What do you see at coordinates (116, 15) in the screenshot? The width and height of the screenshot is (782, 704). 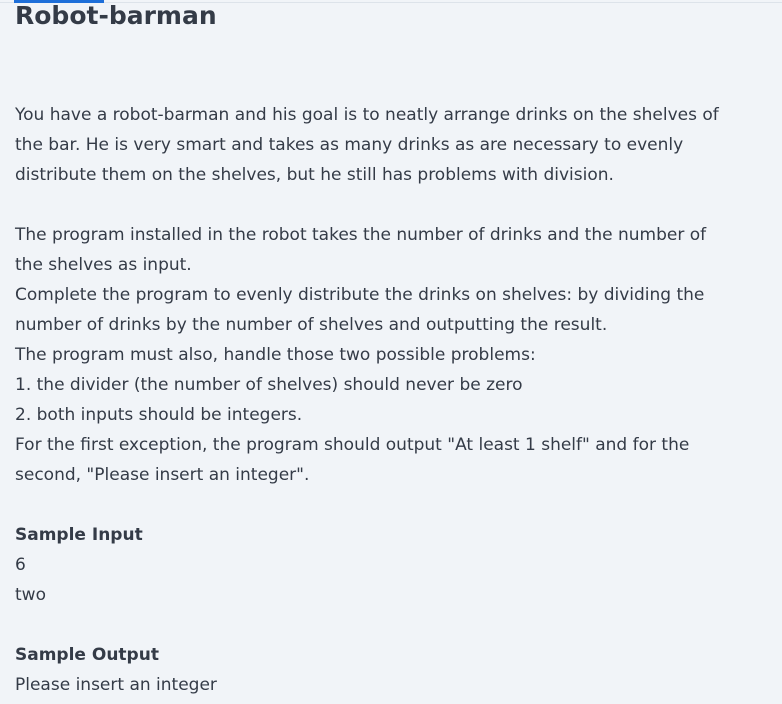 I see `page-title: Robot-barman` at bounding box center [116, 15].